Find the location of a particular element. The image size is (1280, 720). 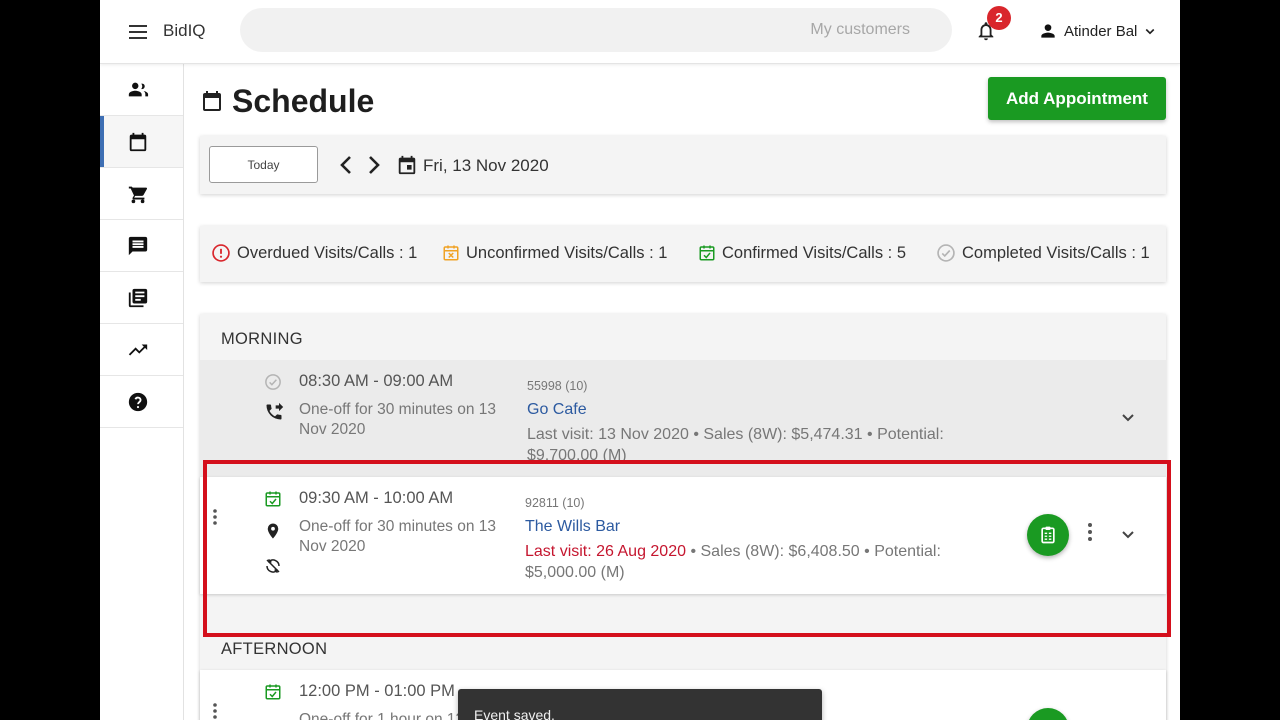

summary-overdue-label: Overdued Visits/Calls : 1 is located at coordinates (327, 252).